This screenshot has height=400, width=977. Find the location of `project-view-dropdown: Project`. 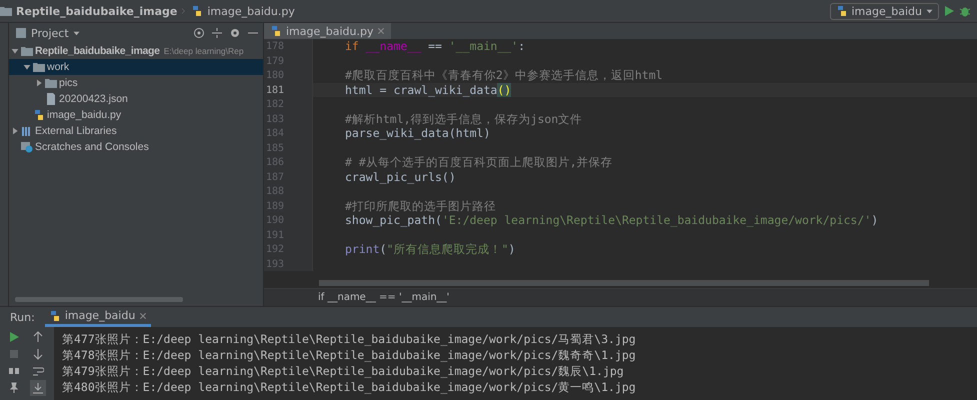

project-view-dropdown: Project is located at coordinates (47, 33).